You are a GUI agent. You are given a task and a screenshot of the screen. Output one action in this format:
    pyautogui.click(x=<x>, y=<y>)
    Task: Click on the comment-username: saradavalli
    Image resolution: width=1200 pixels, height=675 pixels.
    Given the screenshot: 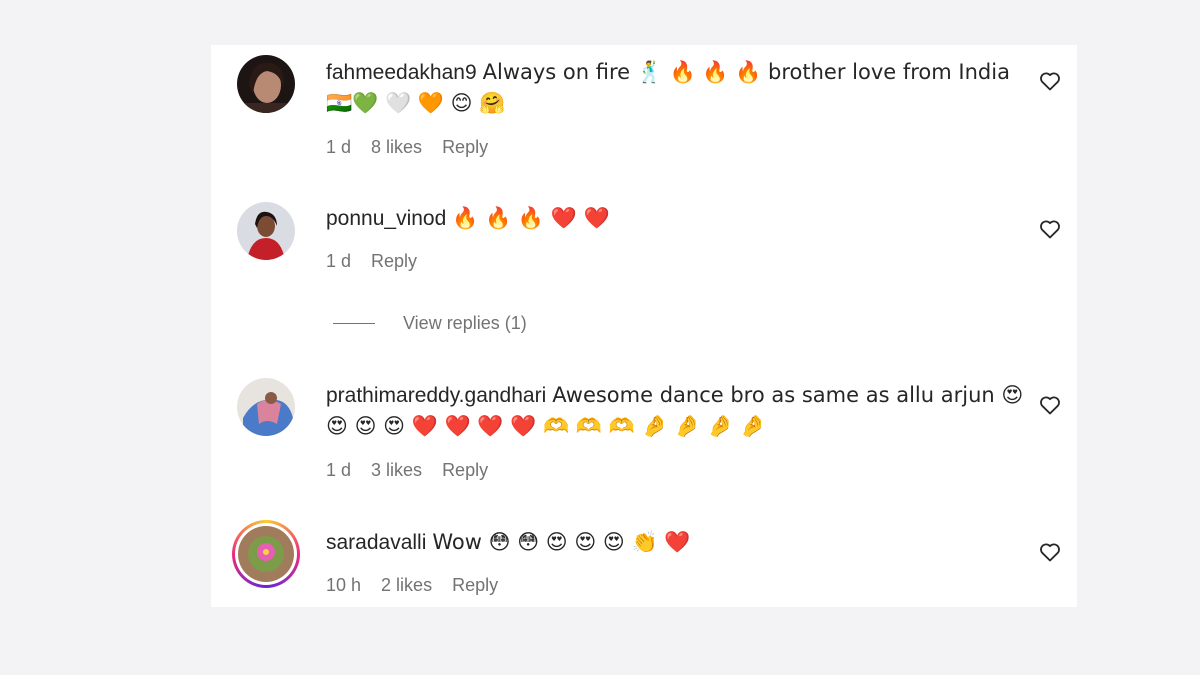 What is the action you would take?
    pyautogui.click(x=376, y=542)
    